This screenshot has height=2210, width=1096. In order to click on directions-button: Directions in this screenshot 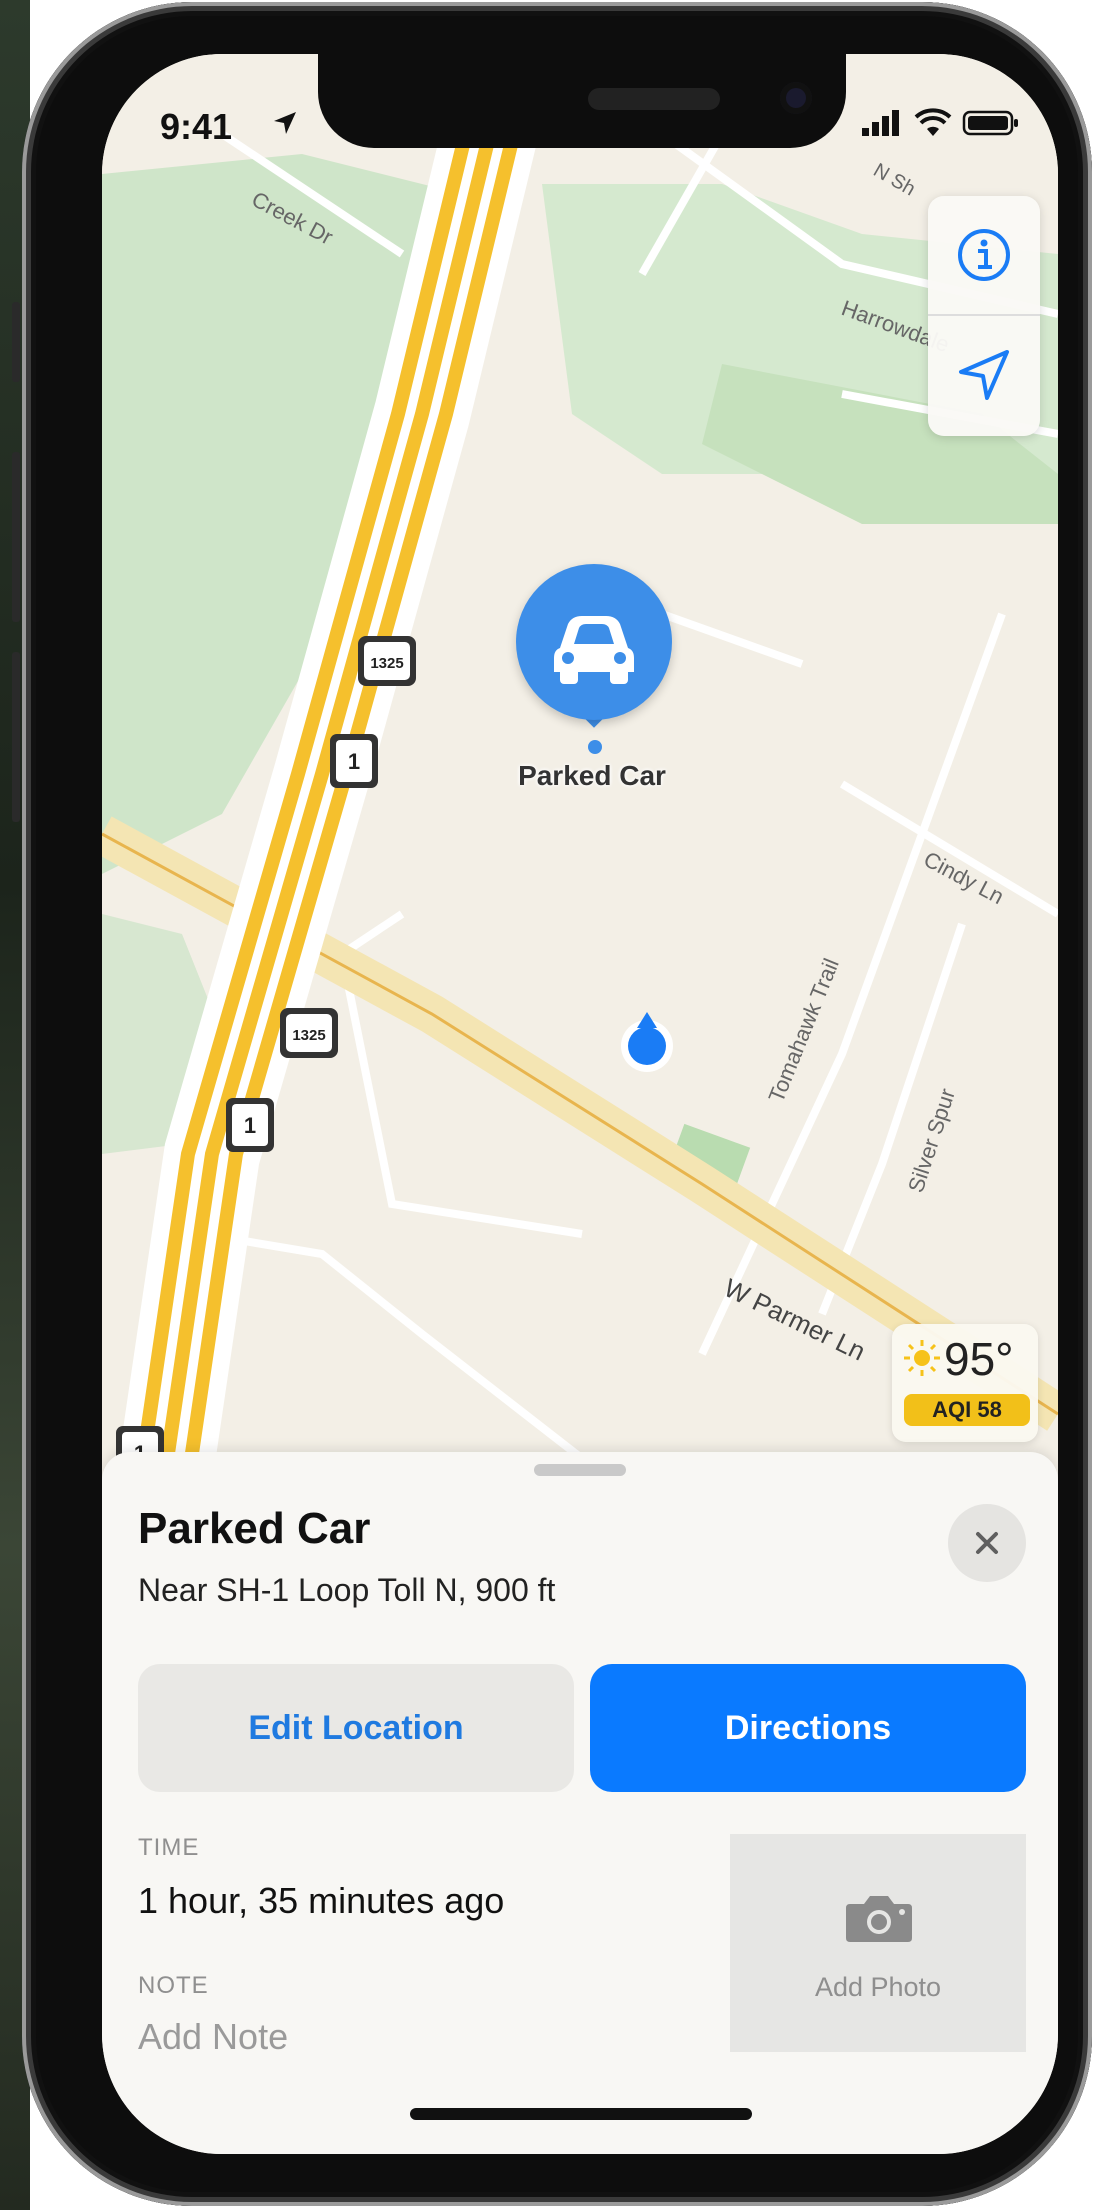, I will do `click(808, 1728)`.